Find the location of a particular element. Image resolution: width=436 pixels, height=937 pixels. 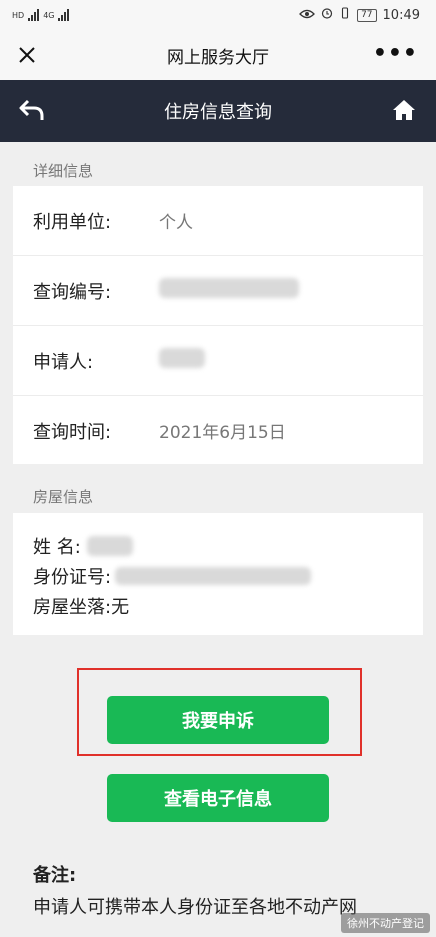

wechat-nav-bar: 网上服务大厅 ••• is located at coordinates (218, 55).